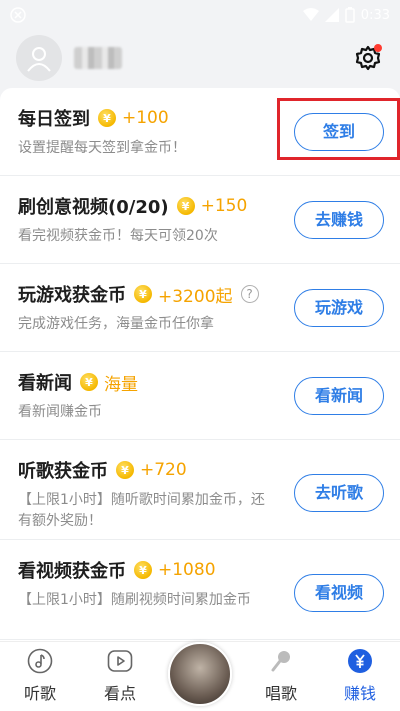 The width and height of the screenshot is (400, 711). Describe the element at coordinates (200, 308) in the screenshot. I see `task-play-game: 玩游戏获金币 ¥ +3200起 ? 完成游戏任务，海量金币任你拿 玩游戏` at that location.